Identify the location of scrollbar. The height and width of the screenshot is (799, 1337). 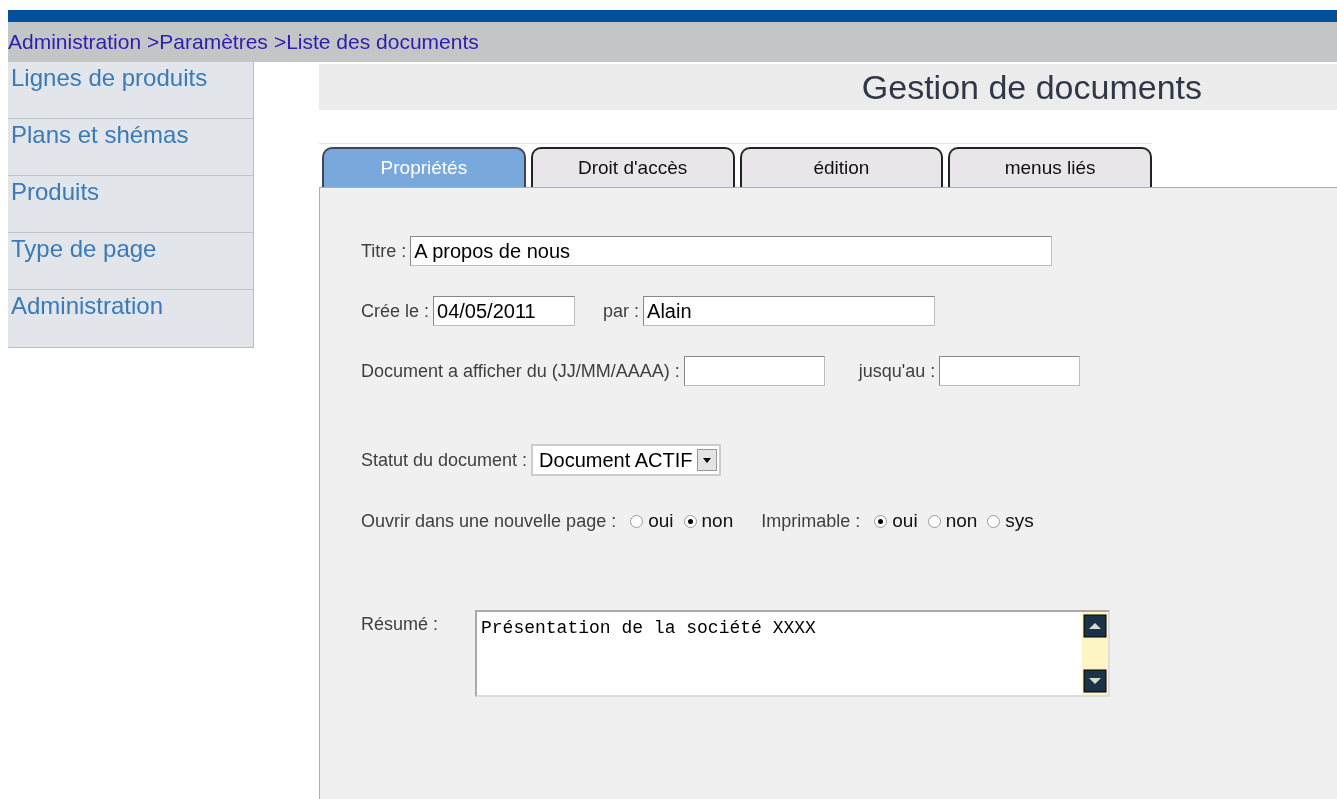
(1095, 653).